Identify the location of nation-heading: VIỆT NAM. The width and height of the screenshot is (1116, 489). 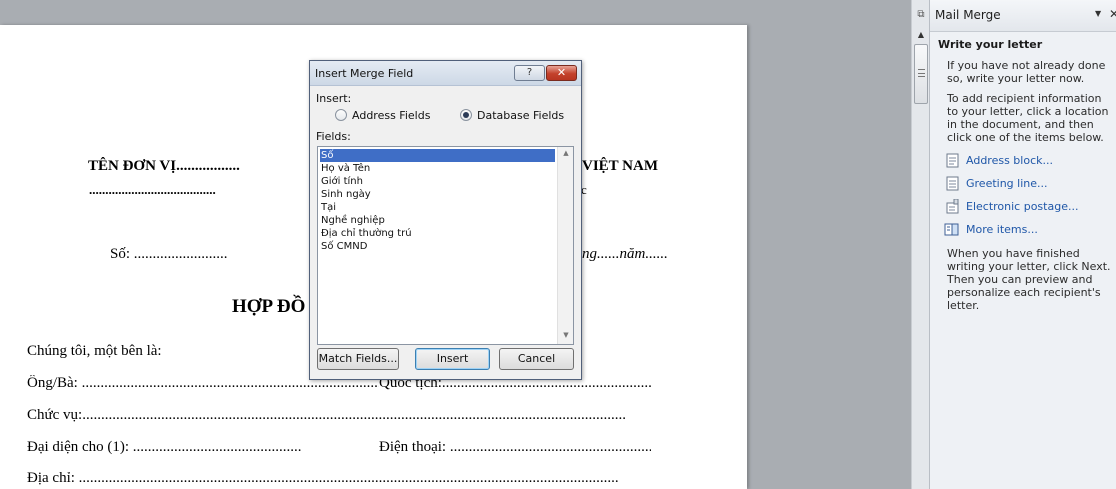
(620, 166).